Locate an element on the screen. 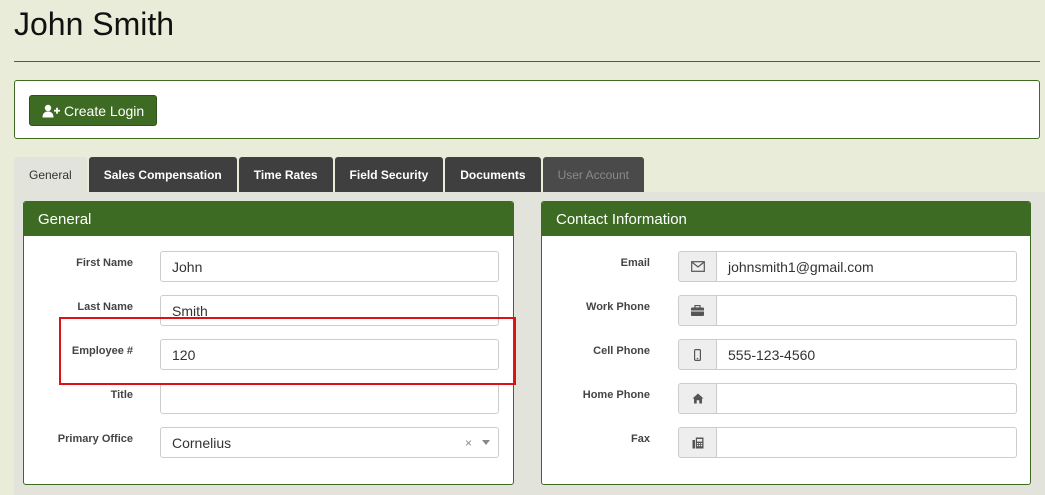 The width and height of the screenshot is (1045, 495). cell-phone-group: 555-123-4560 is located at coordinates (847, 354).